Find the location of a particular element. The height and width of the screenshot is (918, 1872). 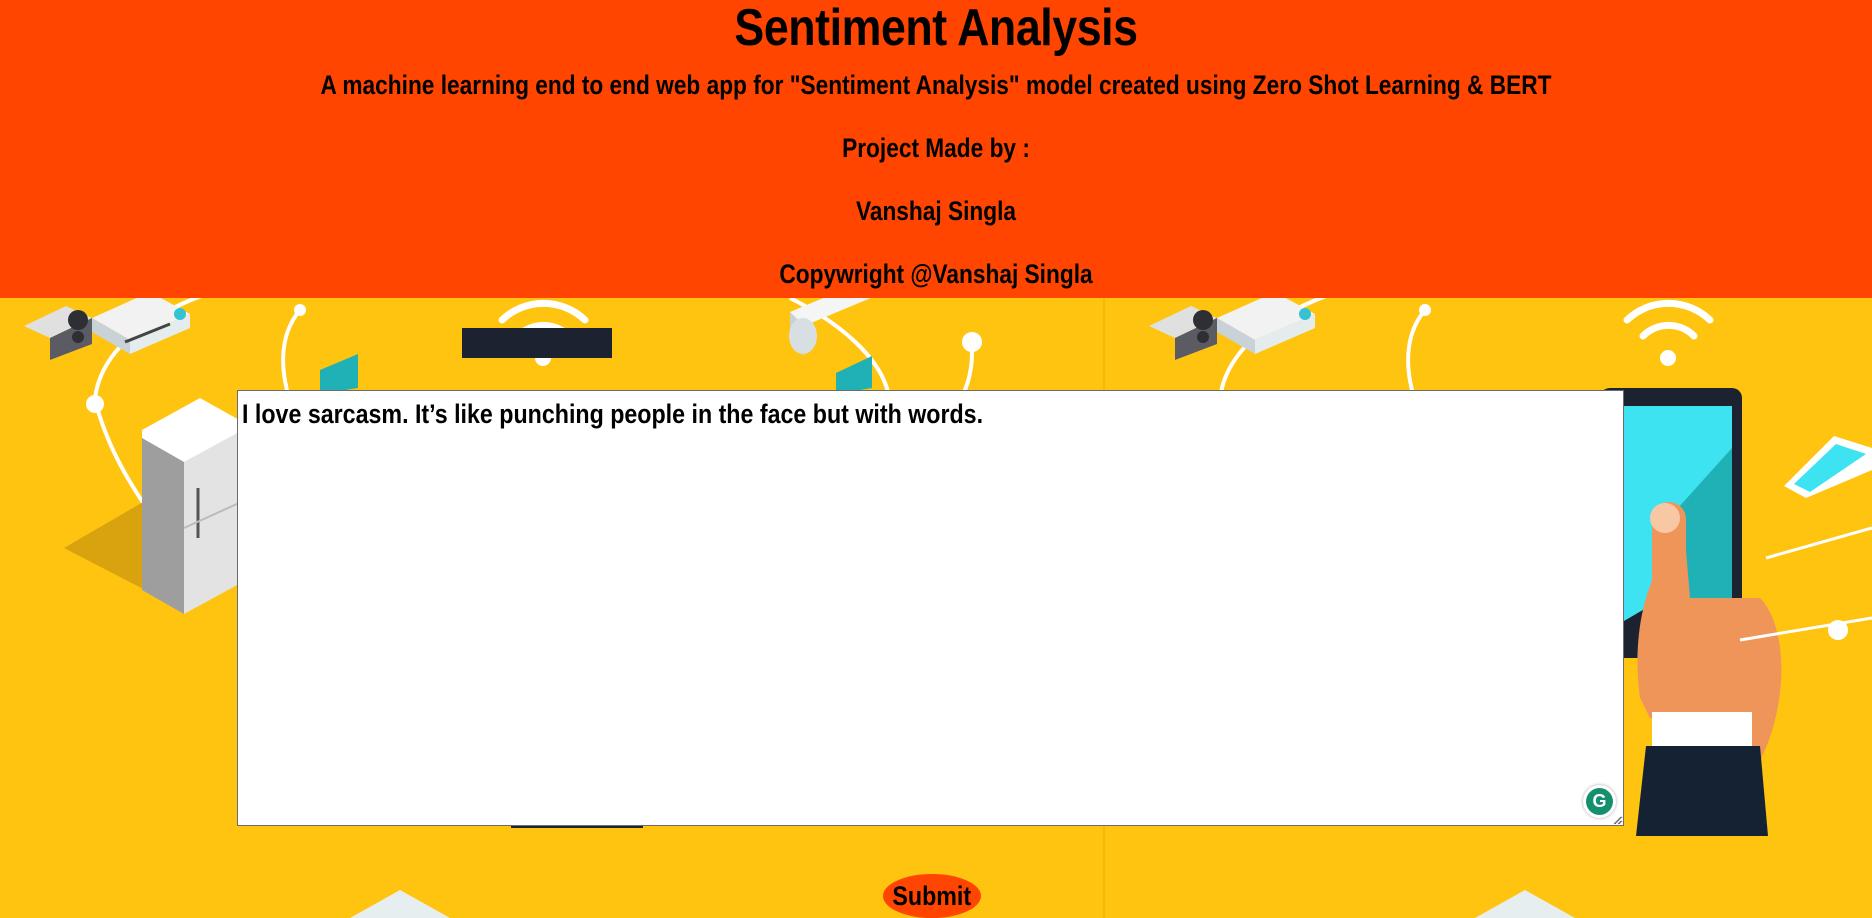

subtitle-highlight: "Sentiment Analysis" is located at coordinates (904, 85).